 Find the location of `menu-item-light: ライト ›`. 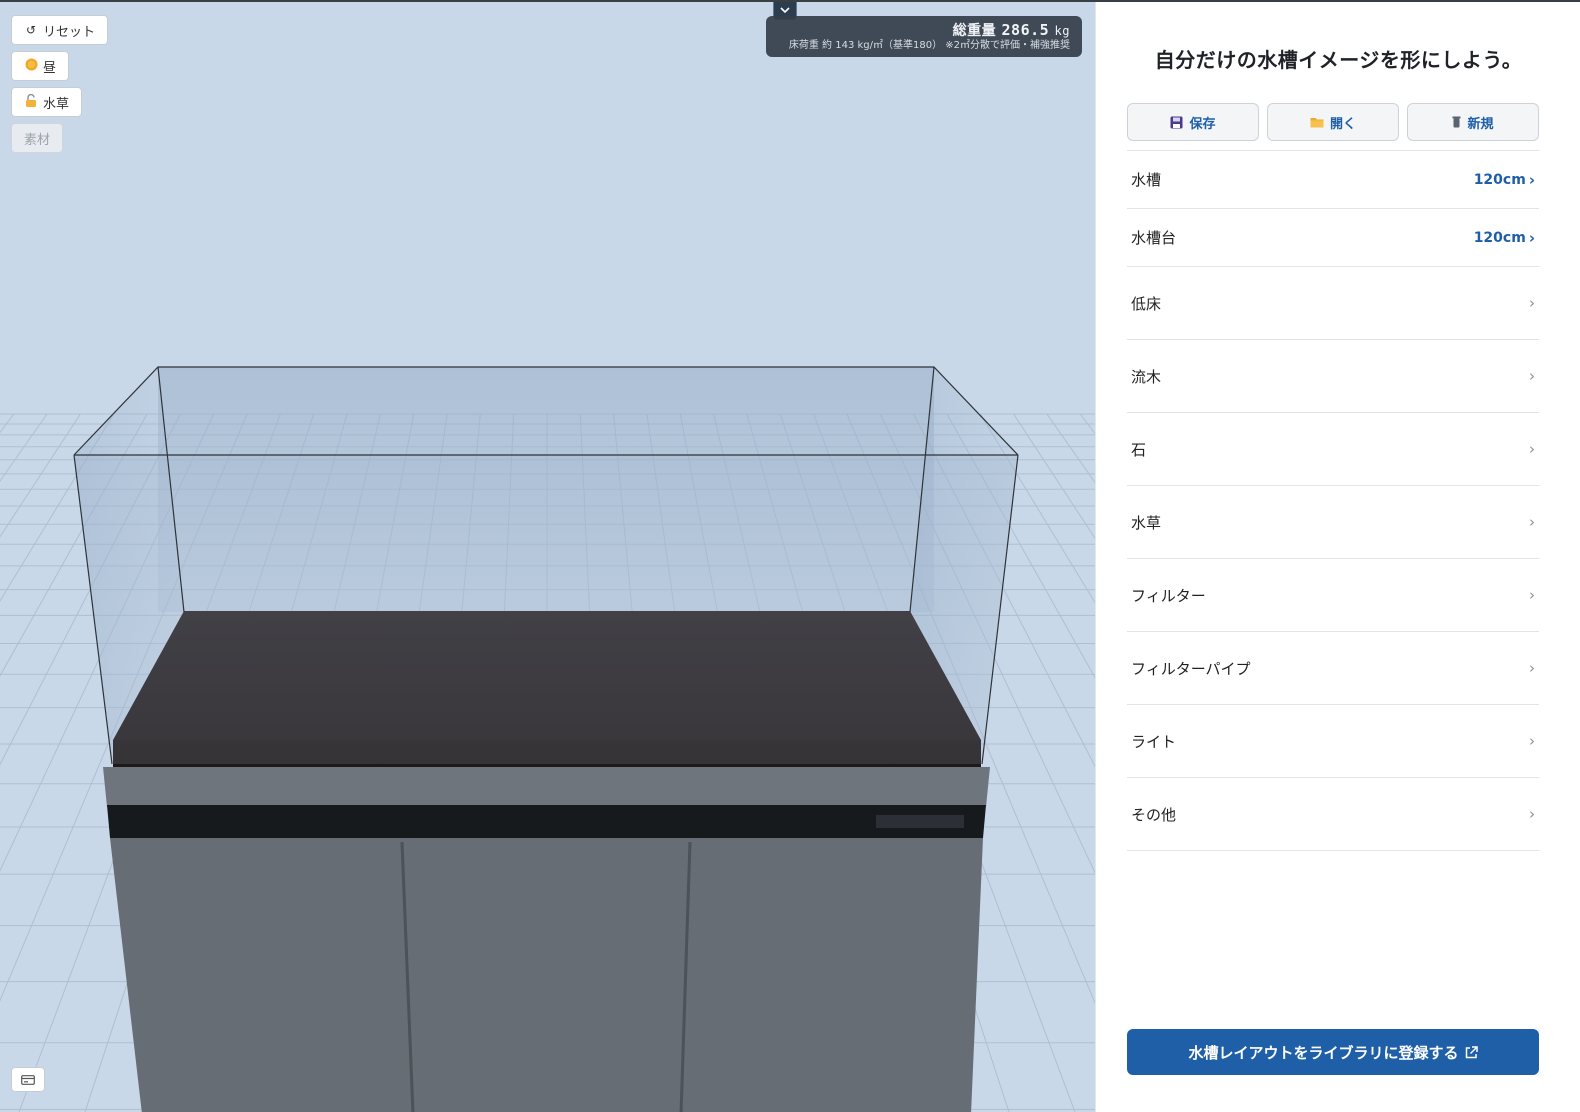

menu-item-light: ライト › is located at coordinates (1333, 741).